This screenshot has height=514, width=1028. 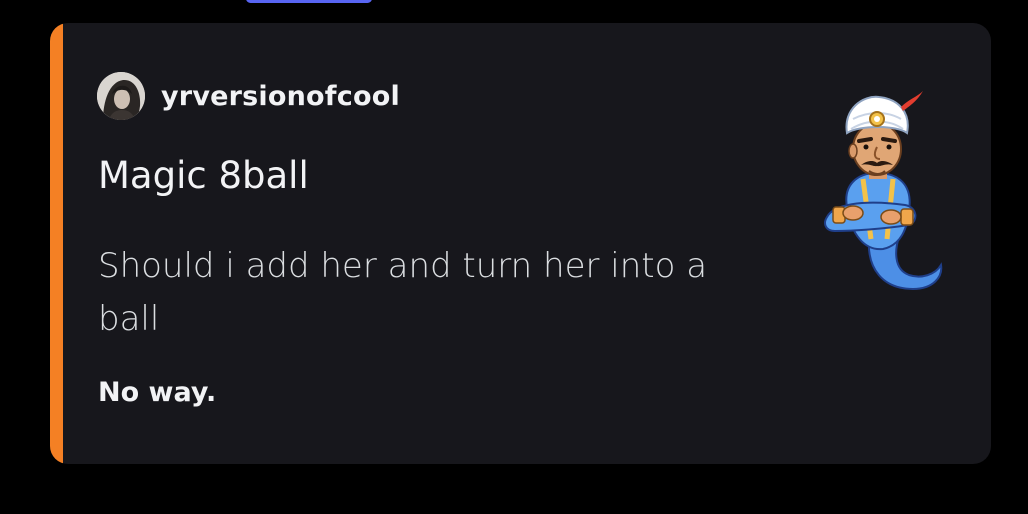 I want to click on channel-tab-indicator, so click(x=309, y=1).